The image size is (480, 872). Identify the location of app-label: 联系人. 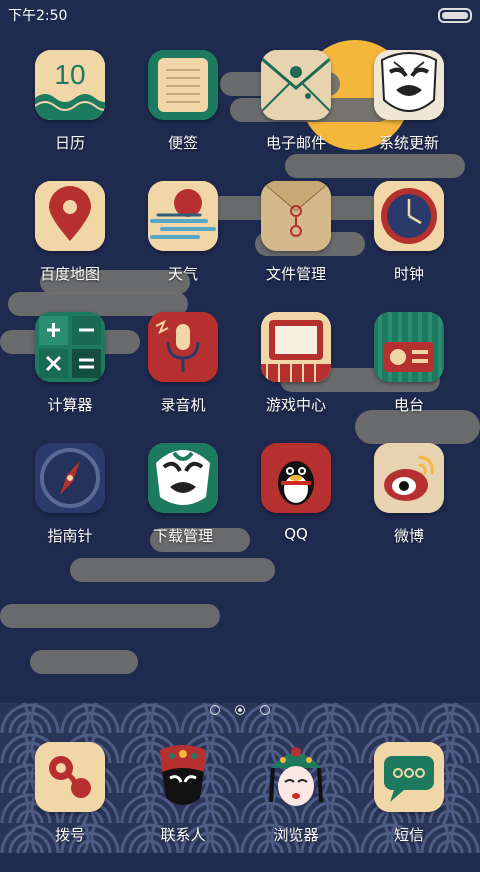
(183, 835).